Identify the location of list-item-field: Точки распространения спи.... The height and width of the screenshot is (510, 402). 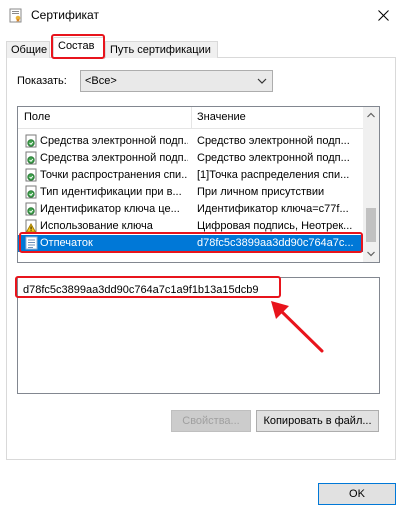
(114, 175).